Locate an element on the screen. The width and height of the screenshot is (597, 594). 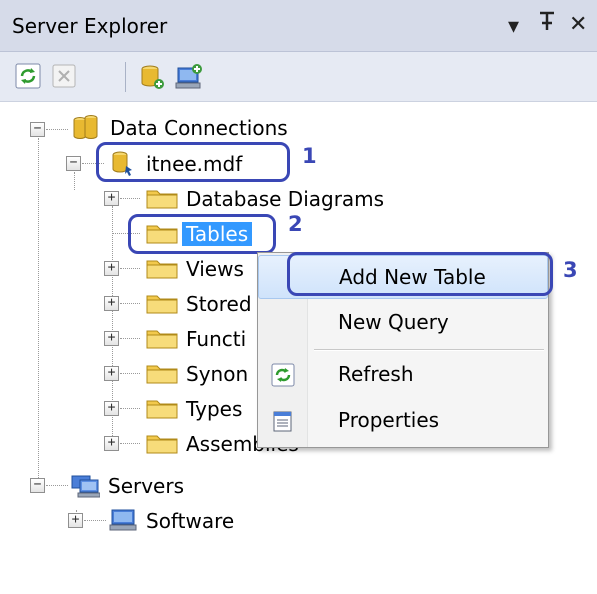
menu-item-refresh: Refresh is located at coordinates (403, 375).